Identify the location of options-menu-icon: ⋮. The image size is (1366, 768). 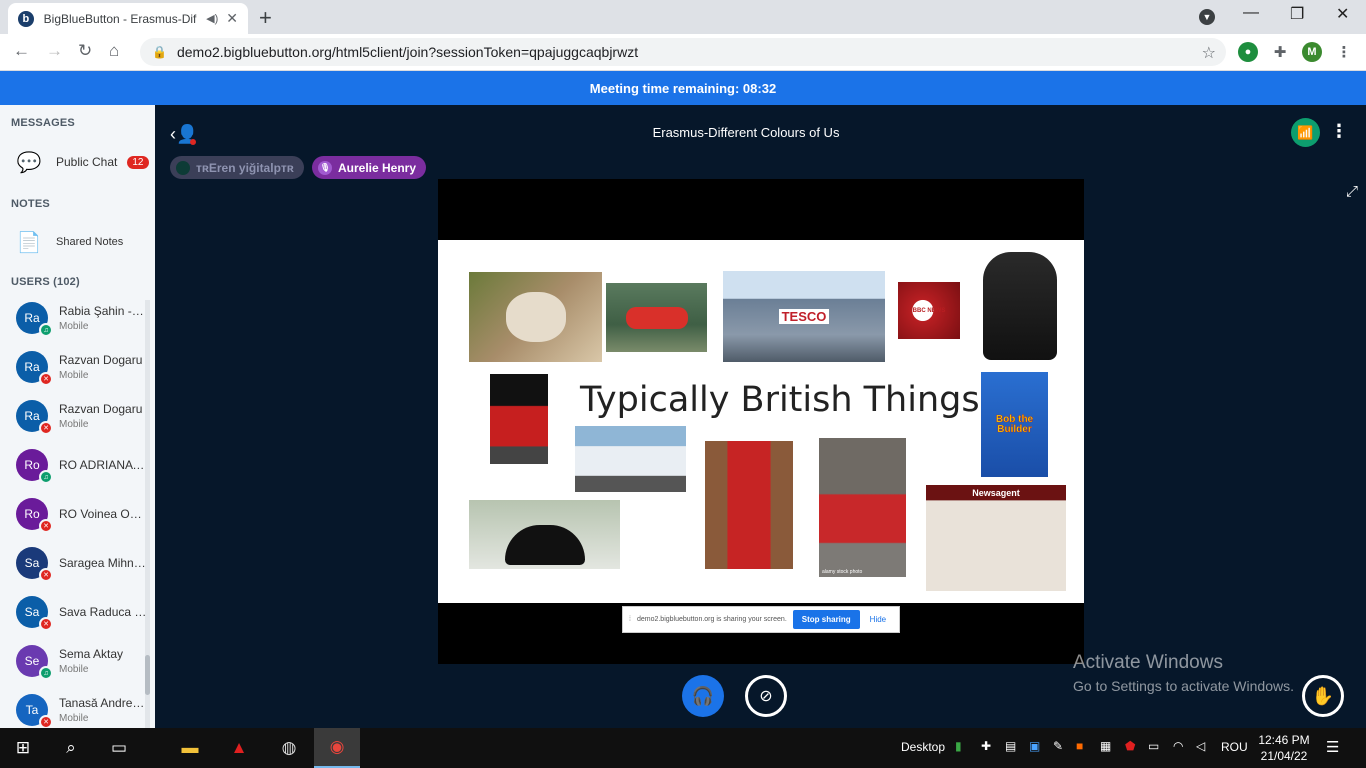
(1339, 131).